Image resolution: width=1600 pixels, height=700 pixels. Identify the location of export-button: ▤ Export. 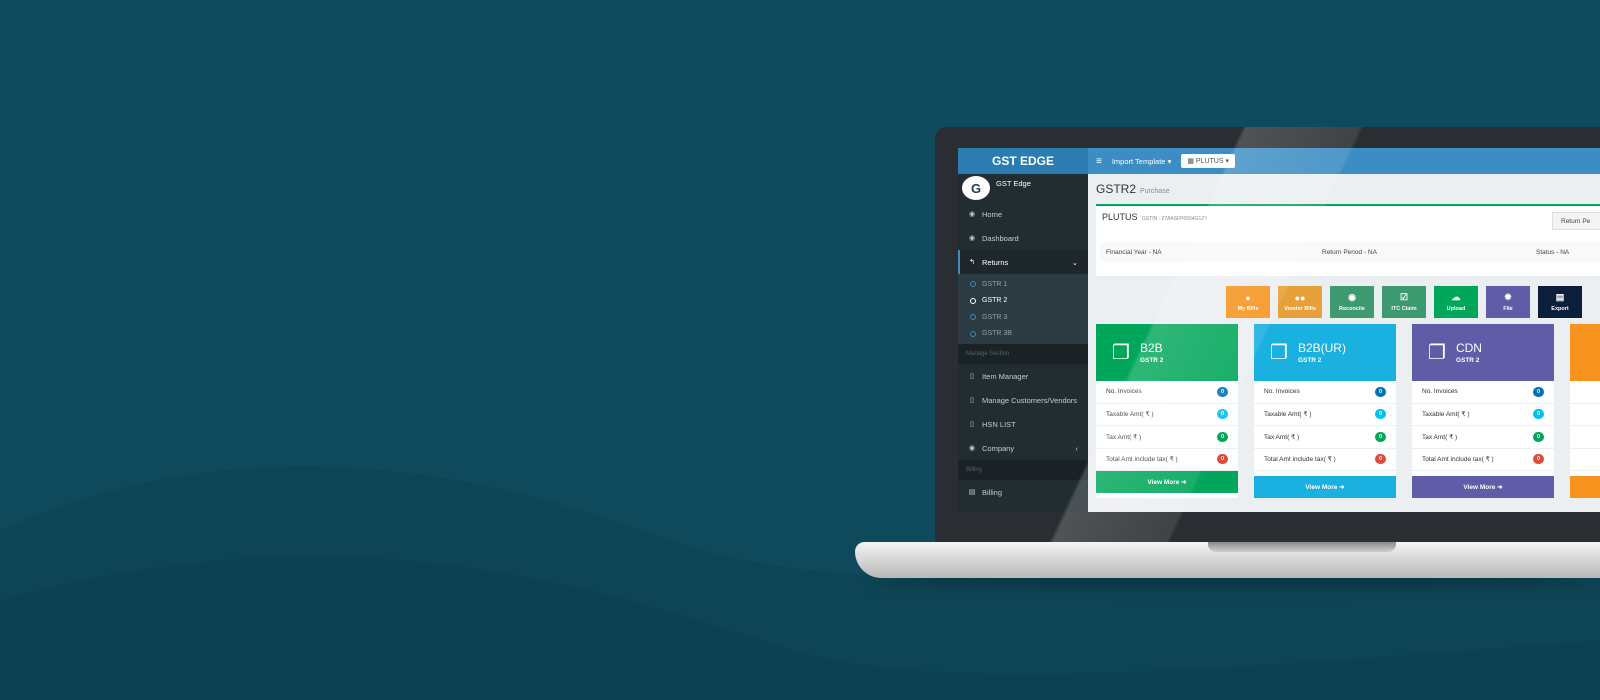
(1560, 302).